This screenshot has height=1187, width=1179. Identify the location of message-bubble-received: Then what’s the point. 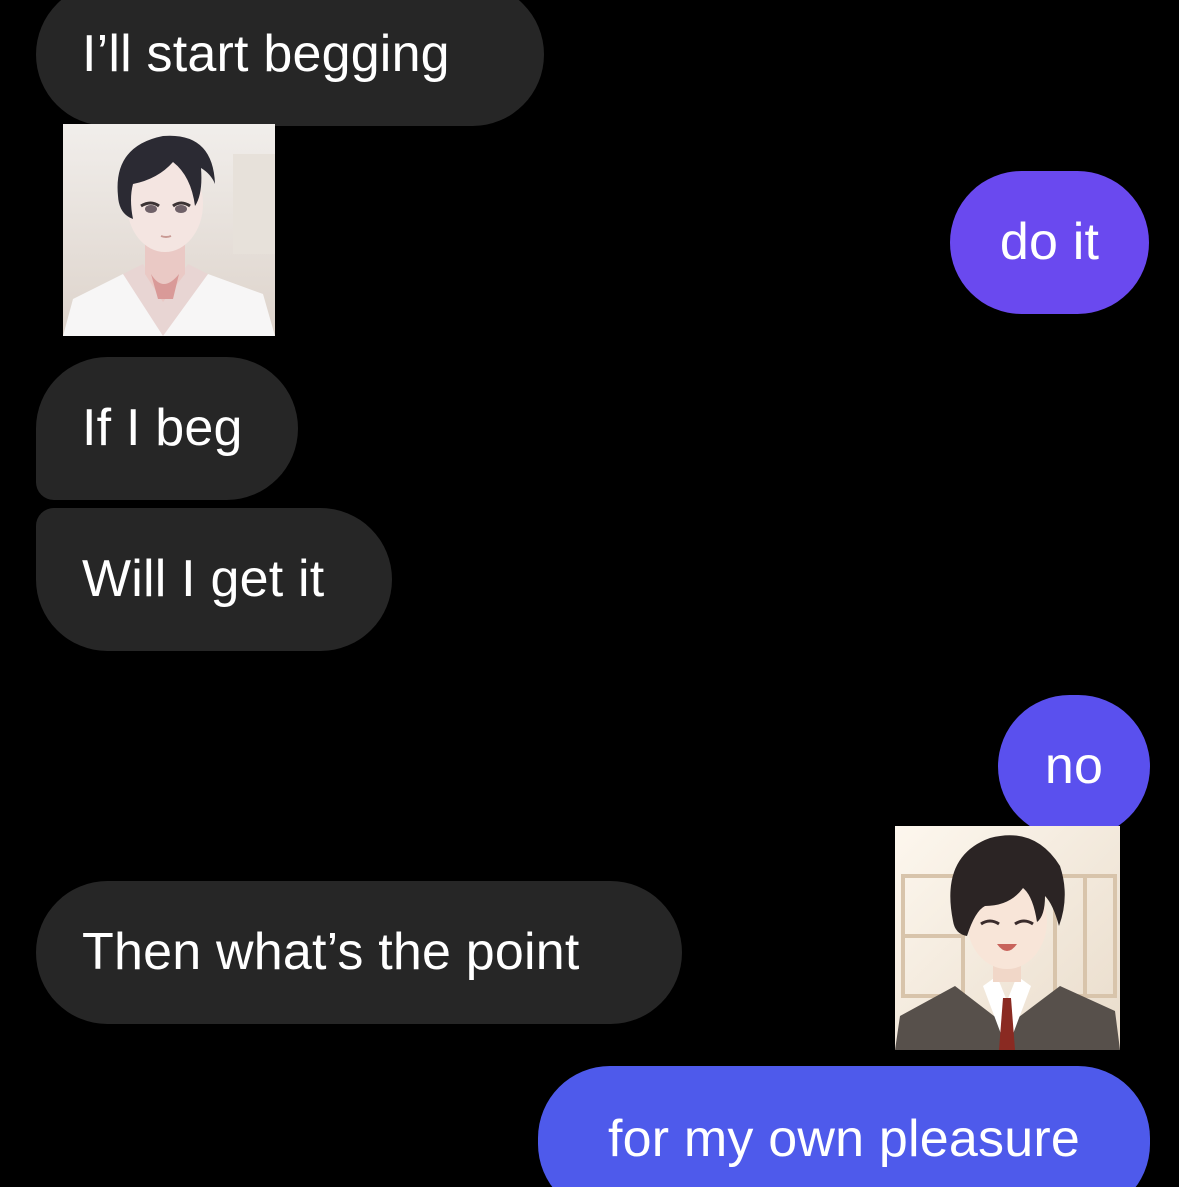
(359, 952).